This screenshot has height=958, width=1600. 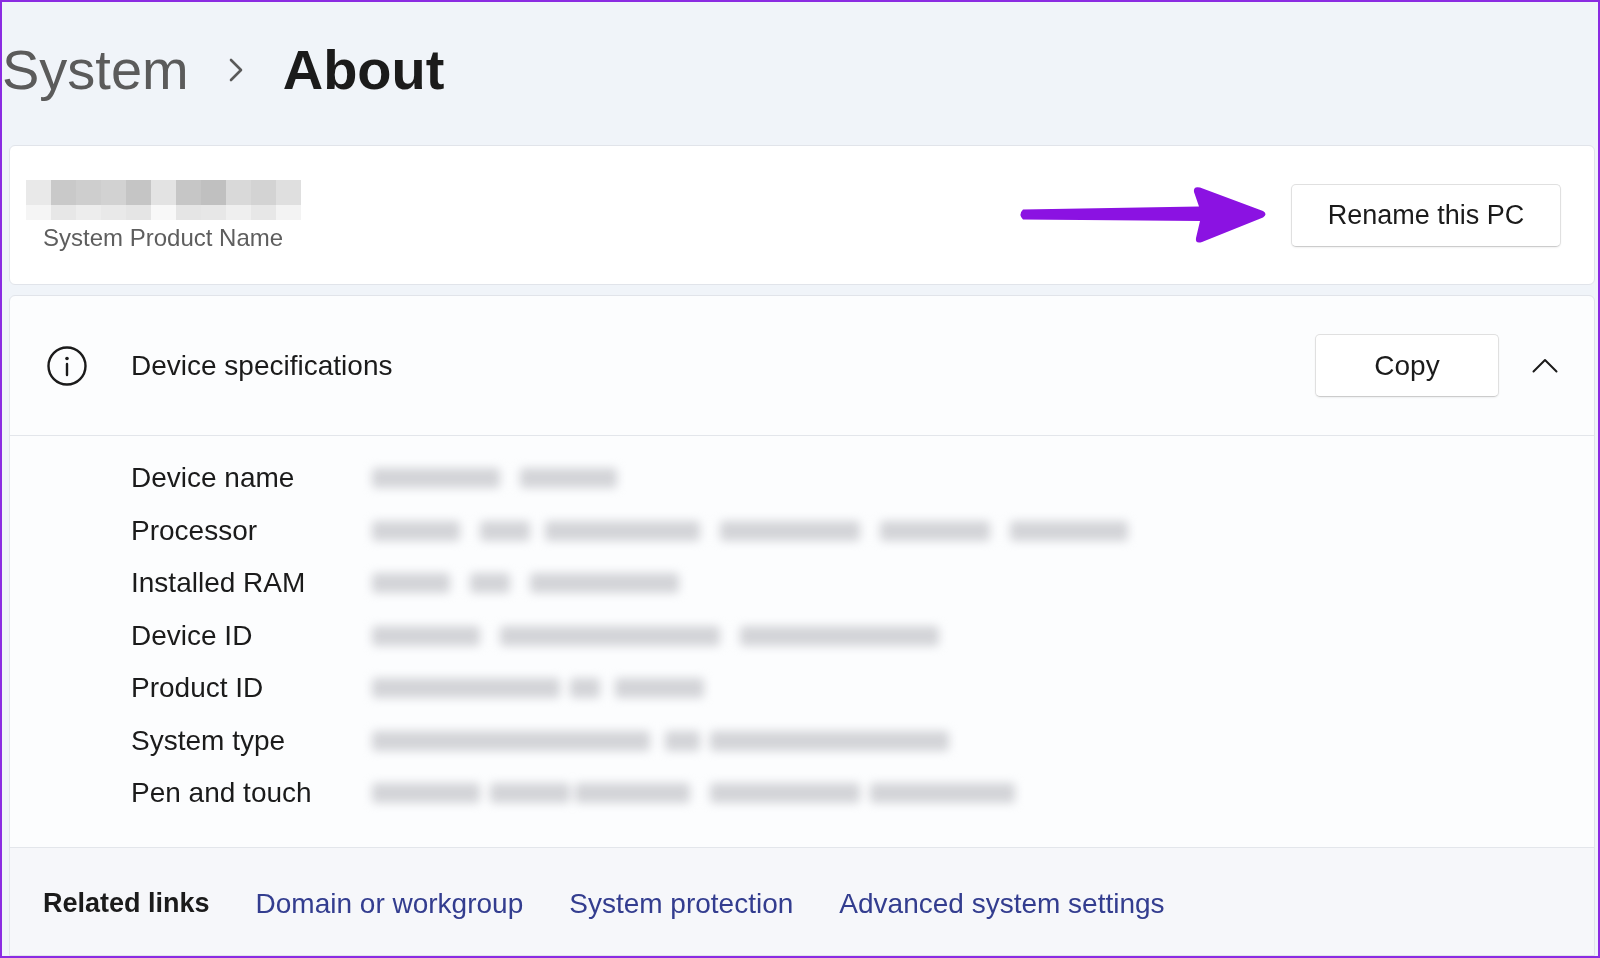 What do you see at coordinates (389, 903) in the screenshot?
I see `related-link: Domain or workgroup` at bounding box center [389, 903].